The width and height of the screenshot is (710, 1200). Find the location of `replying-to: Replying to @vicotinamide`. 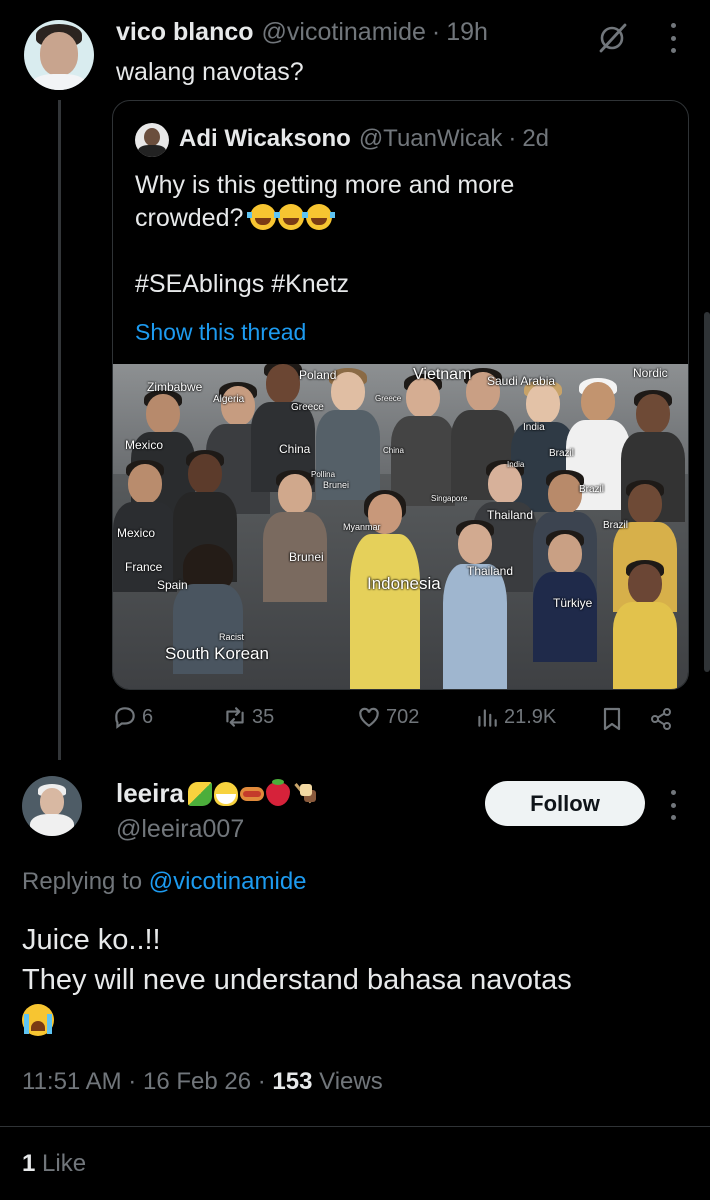

replying-to: Replying to @vicotinamide is located at coordinates (164, 881).